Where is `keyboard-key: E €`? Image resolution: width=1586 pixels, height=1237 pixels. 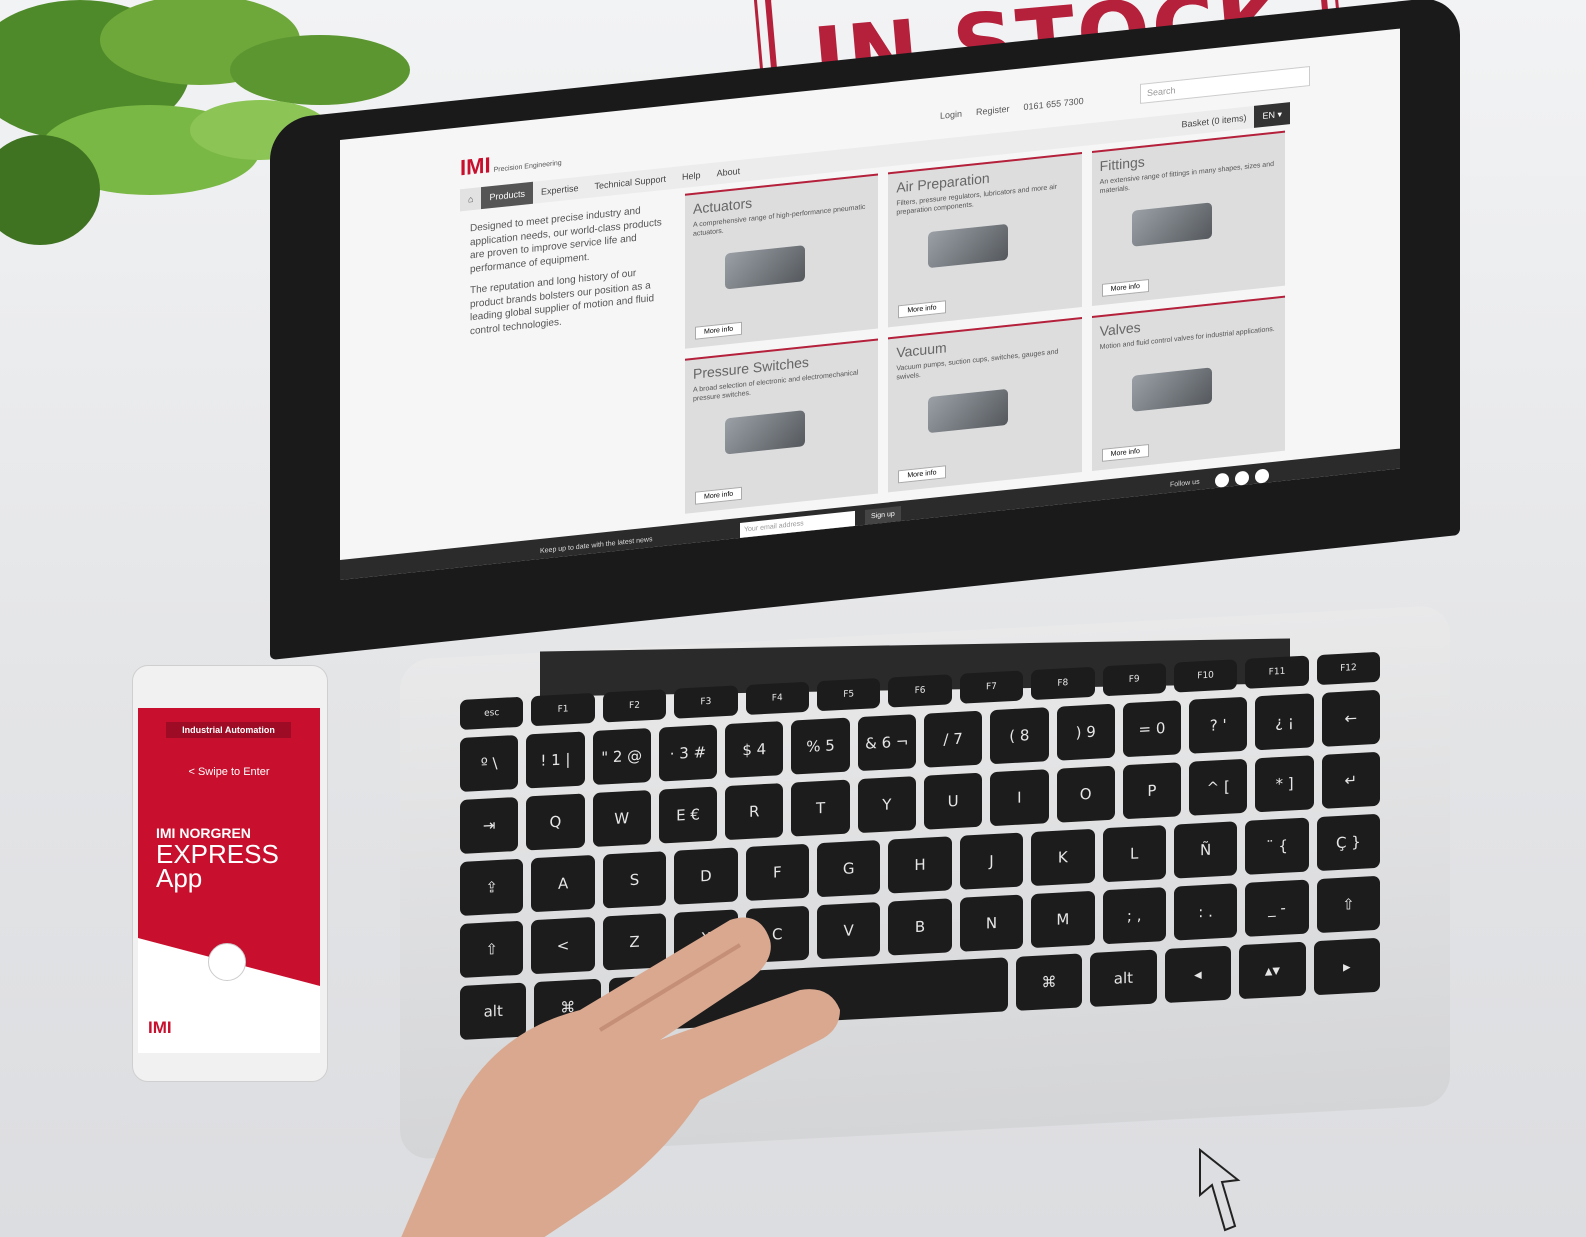 keyboard-key: E € is located at coordinates (688, 815).